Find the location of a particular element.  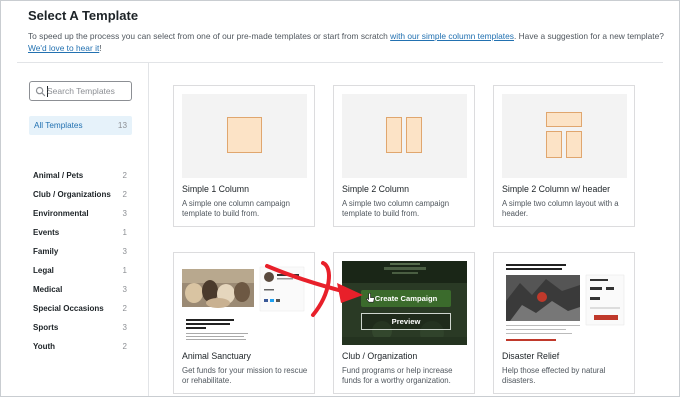

sidebar-item-club-organizations: Club / Organizations 2 is located at coordinates (80, 198).